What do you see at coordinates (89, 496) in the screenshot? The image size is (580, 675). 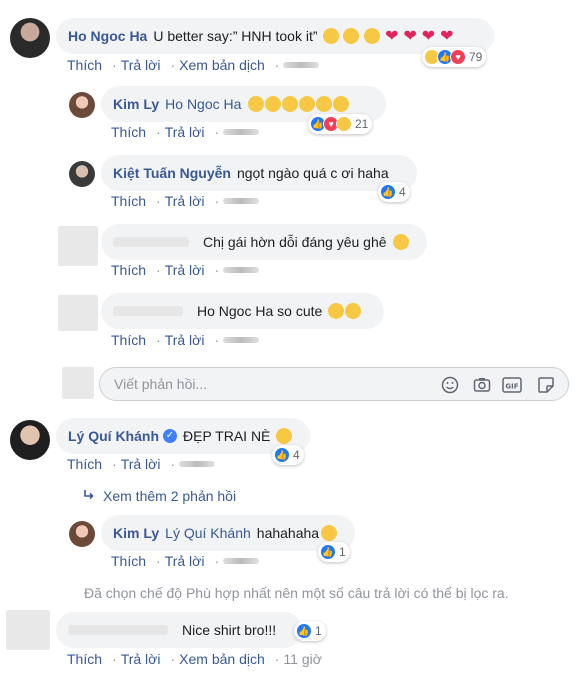 I see `reply-arrow-icon` at bounding box center [89, 496].